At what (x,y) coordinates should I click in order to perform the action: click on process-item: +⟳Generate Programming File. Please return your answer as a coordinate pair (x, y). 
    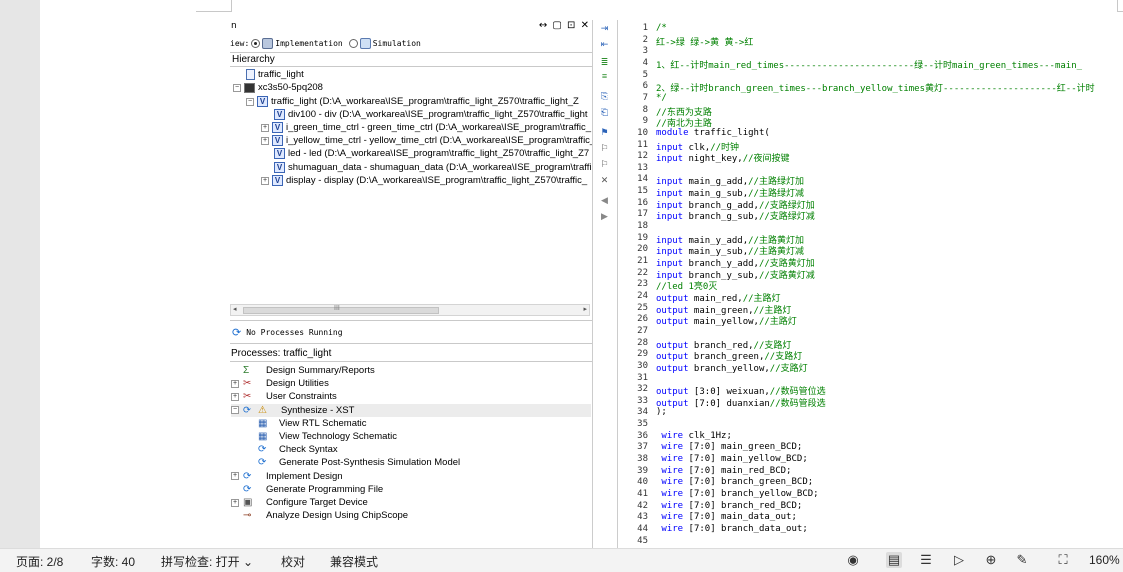
    Looking at the image, I should click on (307, 489).